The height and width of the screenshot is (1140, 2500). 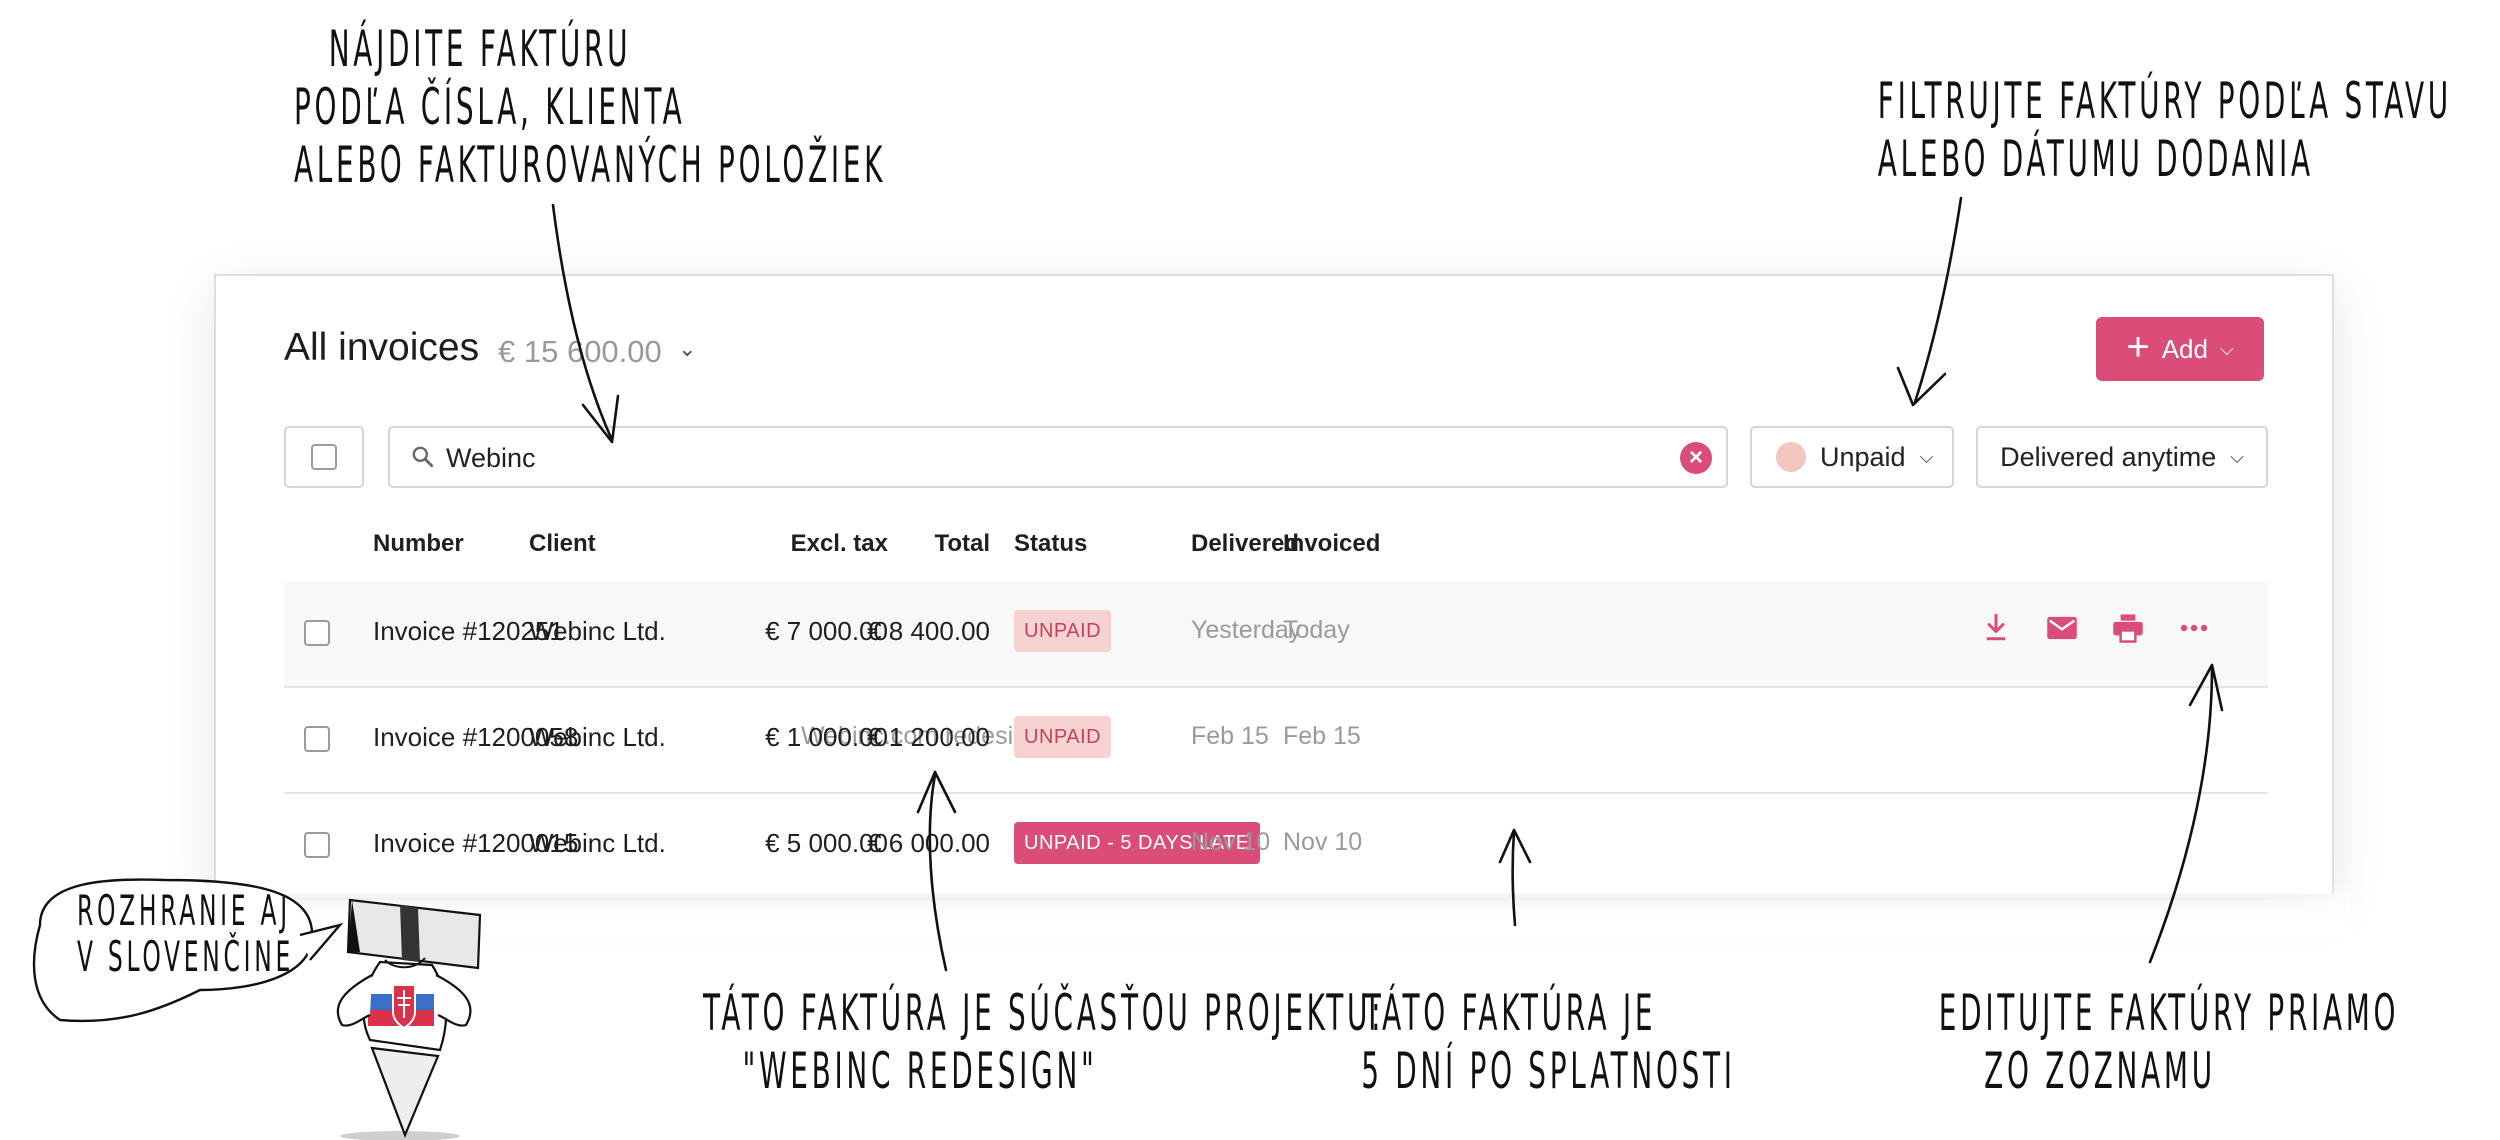 I want to click on invoiced-date: Feb 15, so click(x=1322, y=736).